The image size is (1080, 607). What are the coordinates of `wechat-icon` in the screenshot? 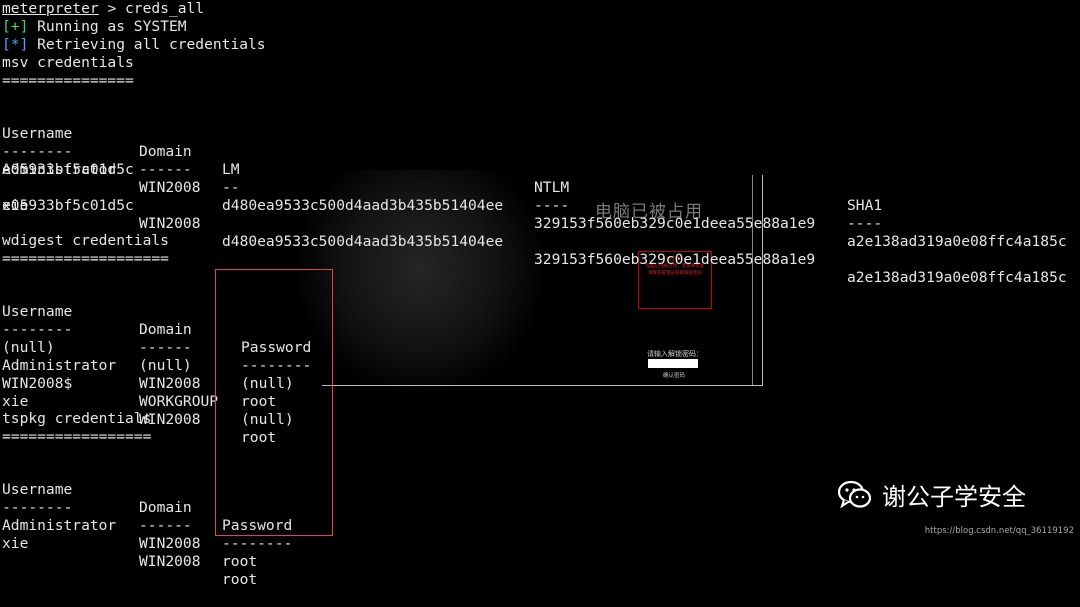 It's located at (854, 495).